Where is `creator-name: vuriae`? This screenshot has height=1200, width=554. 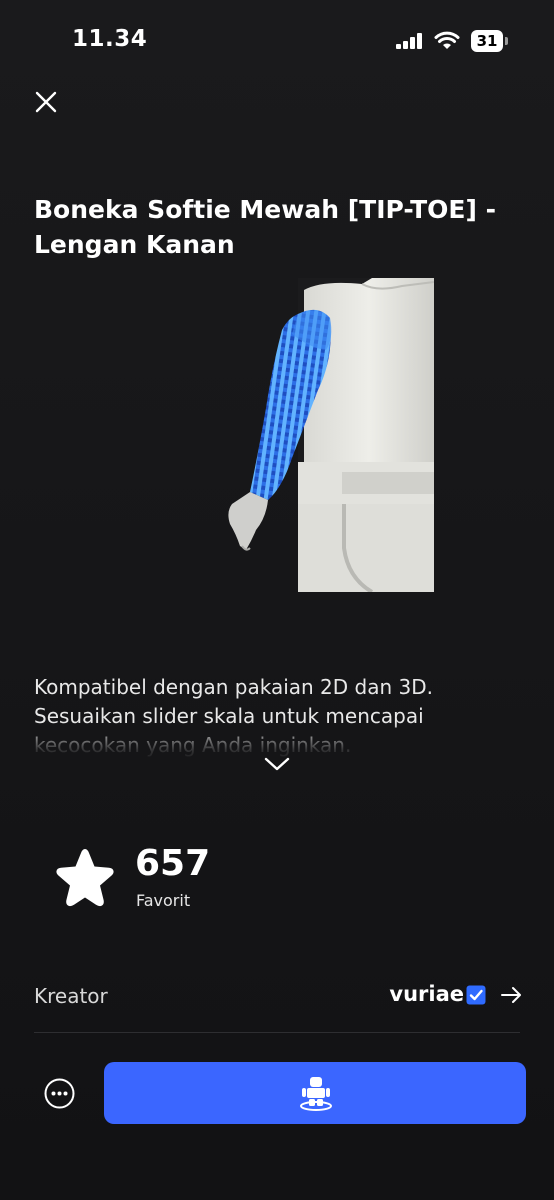
creator-name: vuriae is located at coordinates (426, 994).